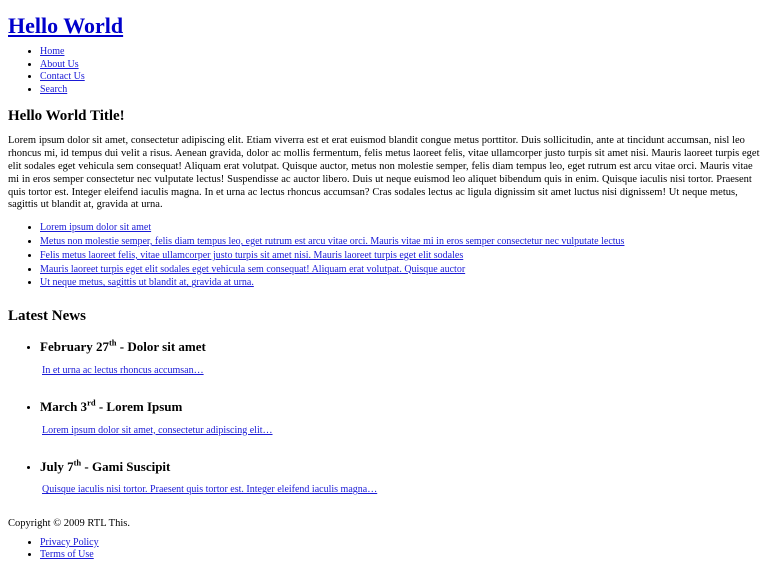 This screenshot has width=768, height=570. What do you see at coordinates (59, 64) in the screenshot?
I see `nav-link-about-us: About Us` at bounding box center [59, 64].